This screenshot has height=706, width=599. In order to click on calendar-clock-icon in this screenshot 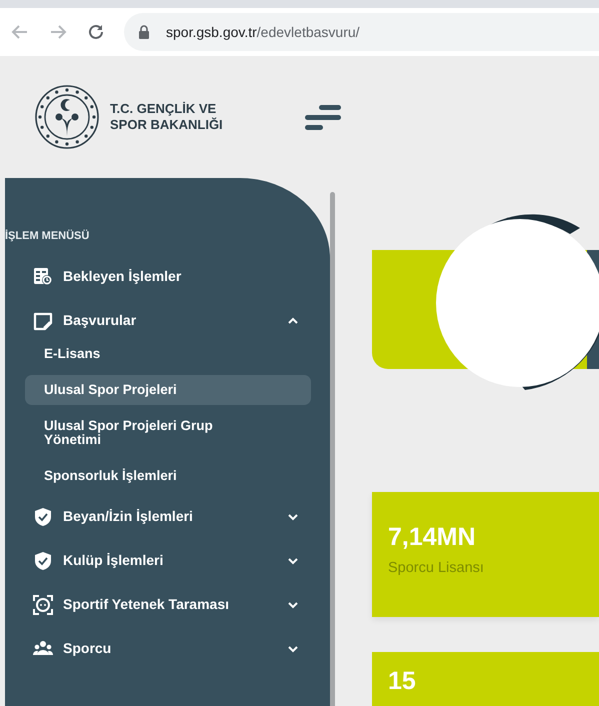, I will do `click(43, 276)`.